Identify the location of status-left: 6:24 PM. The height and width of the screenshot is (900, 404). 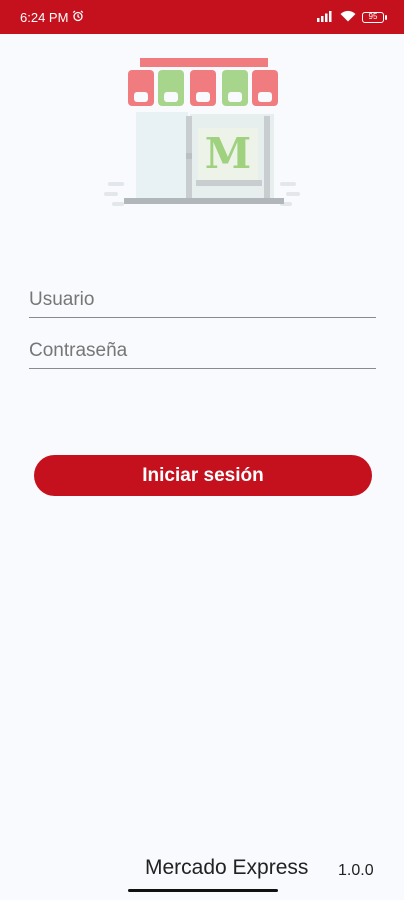
(52, 17).